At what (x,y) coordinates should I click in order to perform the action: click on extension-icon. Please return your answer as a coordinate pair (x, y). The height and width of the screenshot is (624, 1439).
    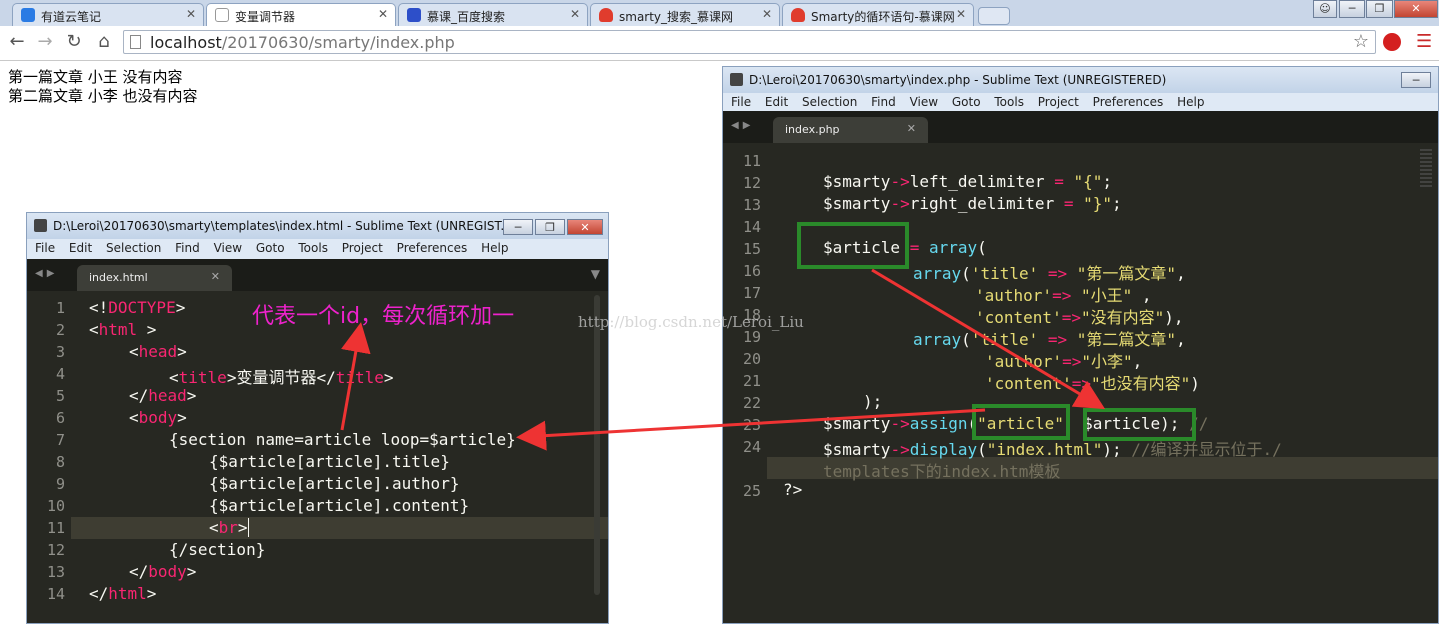
    Looking at the image, I should click on (1392, 42).